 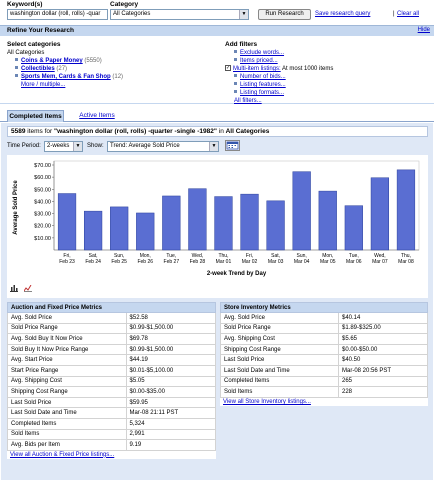 I want to click on x-tick-label-date: Mar 03, so click(x=276, y=262).